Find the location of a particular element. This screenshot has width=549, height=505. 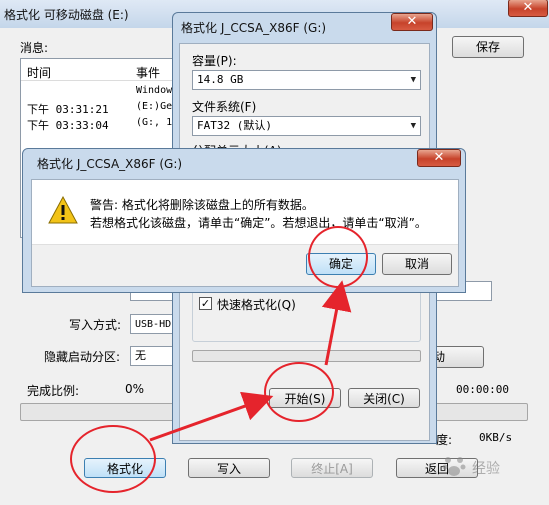

paw-logo-icon is located at coordinates (454, 466).